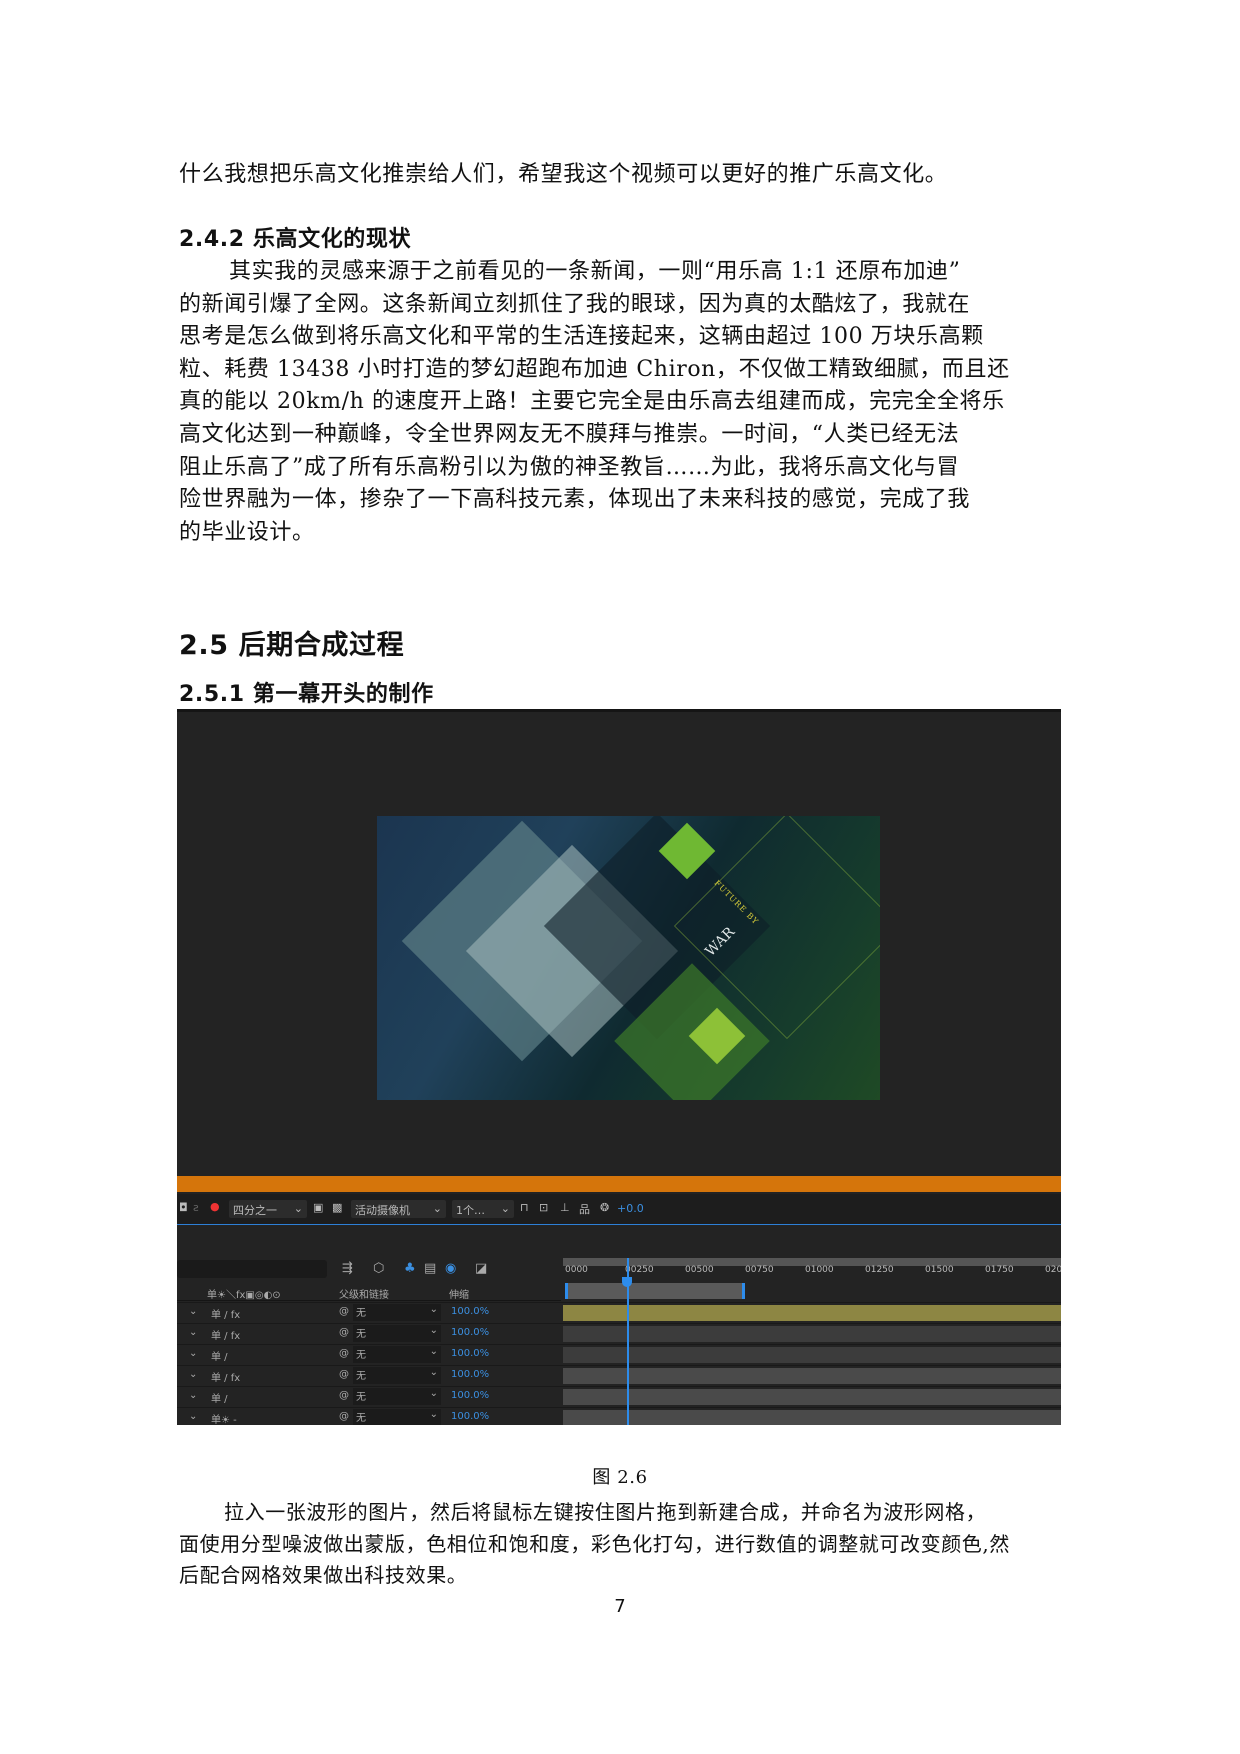 This screenshot has height=1754, width=1240. What do you see at coordinates (569, 434) in the screenshot?
I see `body-line: 高文化达到一种巅峰，令全世界网友无不膜拜与推崇。一时间，“人类已经无法` at bounding box center [569, 434].